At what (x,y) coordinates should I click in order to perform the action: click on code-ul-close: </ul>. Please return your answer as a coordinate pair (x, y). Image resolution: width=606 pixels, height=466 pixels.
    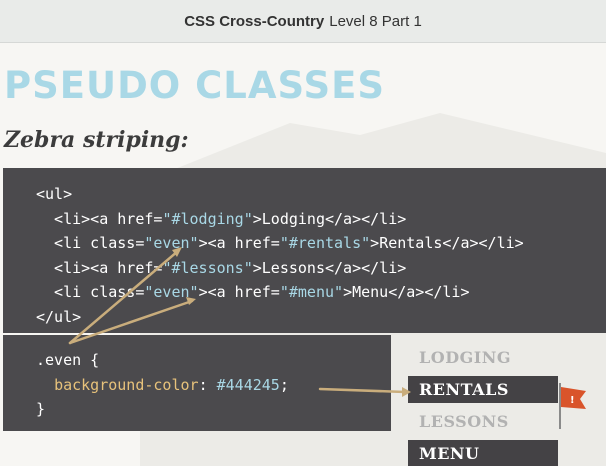
    Looking at the image, I should click on (59, 316).